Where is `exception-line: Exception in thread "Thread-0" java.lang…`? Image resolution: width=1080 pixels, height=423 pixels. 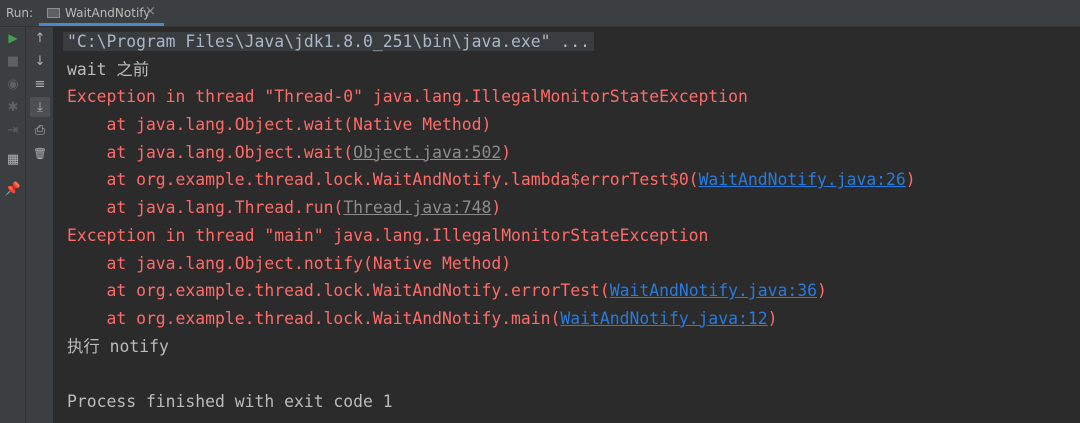 exception-line: Exception in thread "Thread-0" java.lang… is located at coordinates (407, 97).